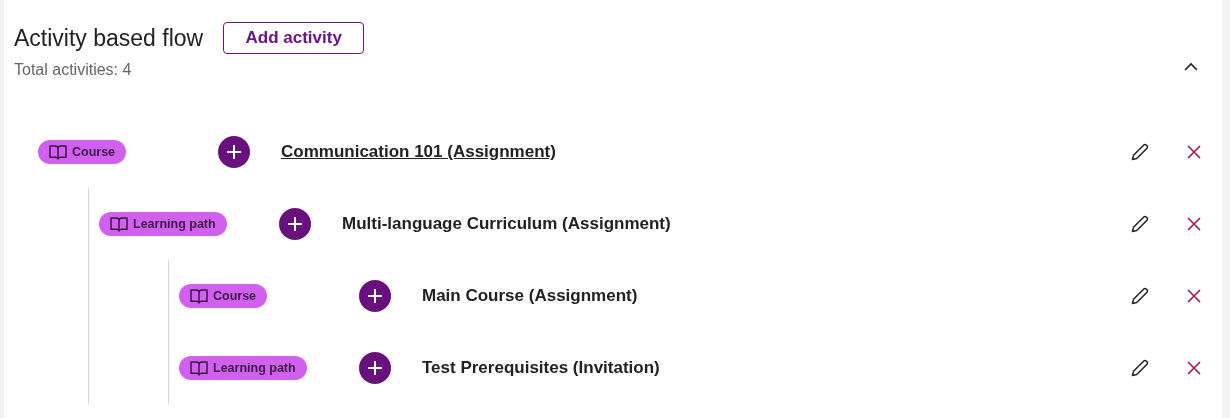 The height and width of the screenshot is (418, 1230). What do you see at coordinates (1191, 67) in the screenshot?
I see `collapse-chevron-icon` at bounding box center [1191, 67].